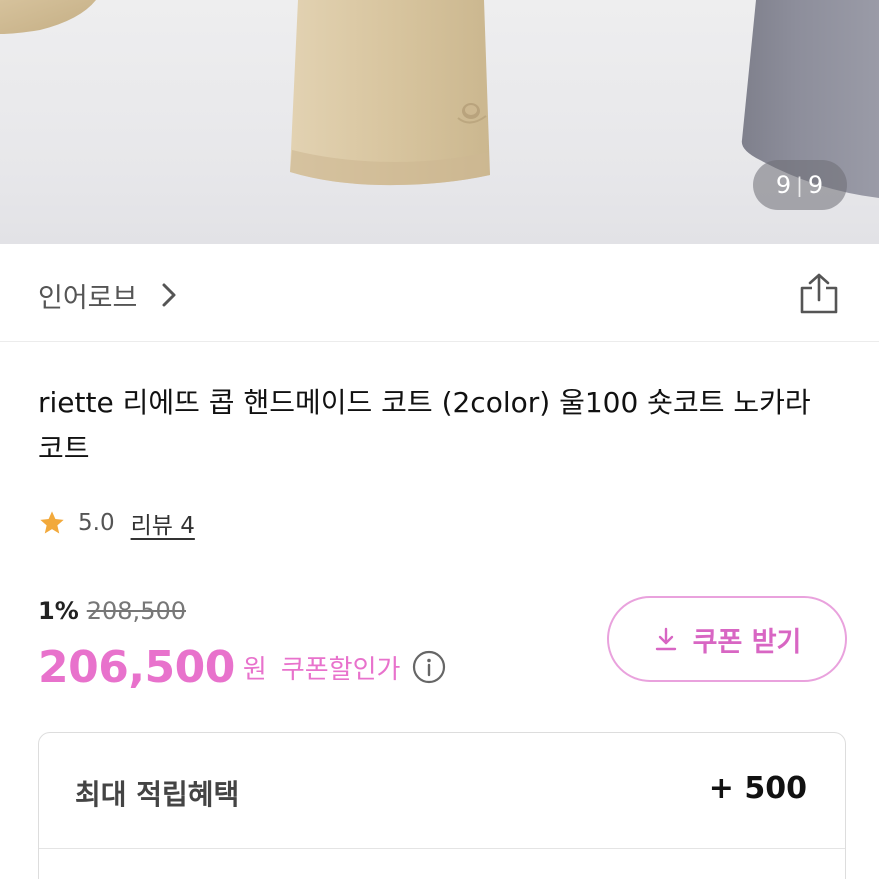 The height and width of the screenshot is (879, 879). What do you see at coordinates (58, 611) in the screenshot?
I see `discount-percent: 1%` at bounding box center [58, 611].